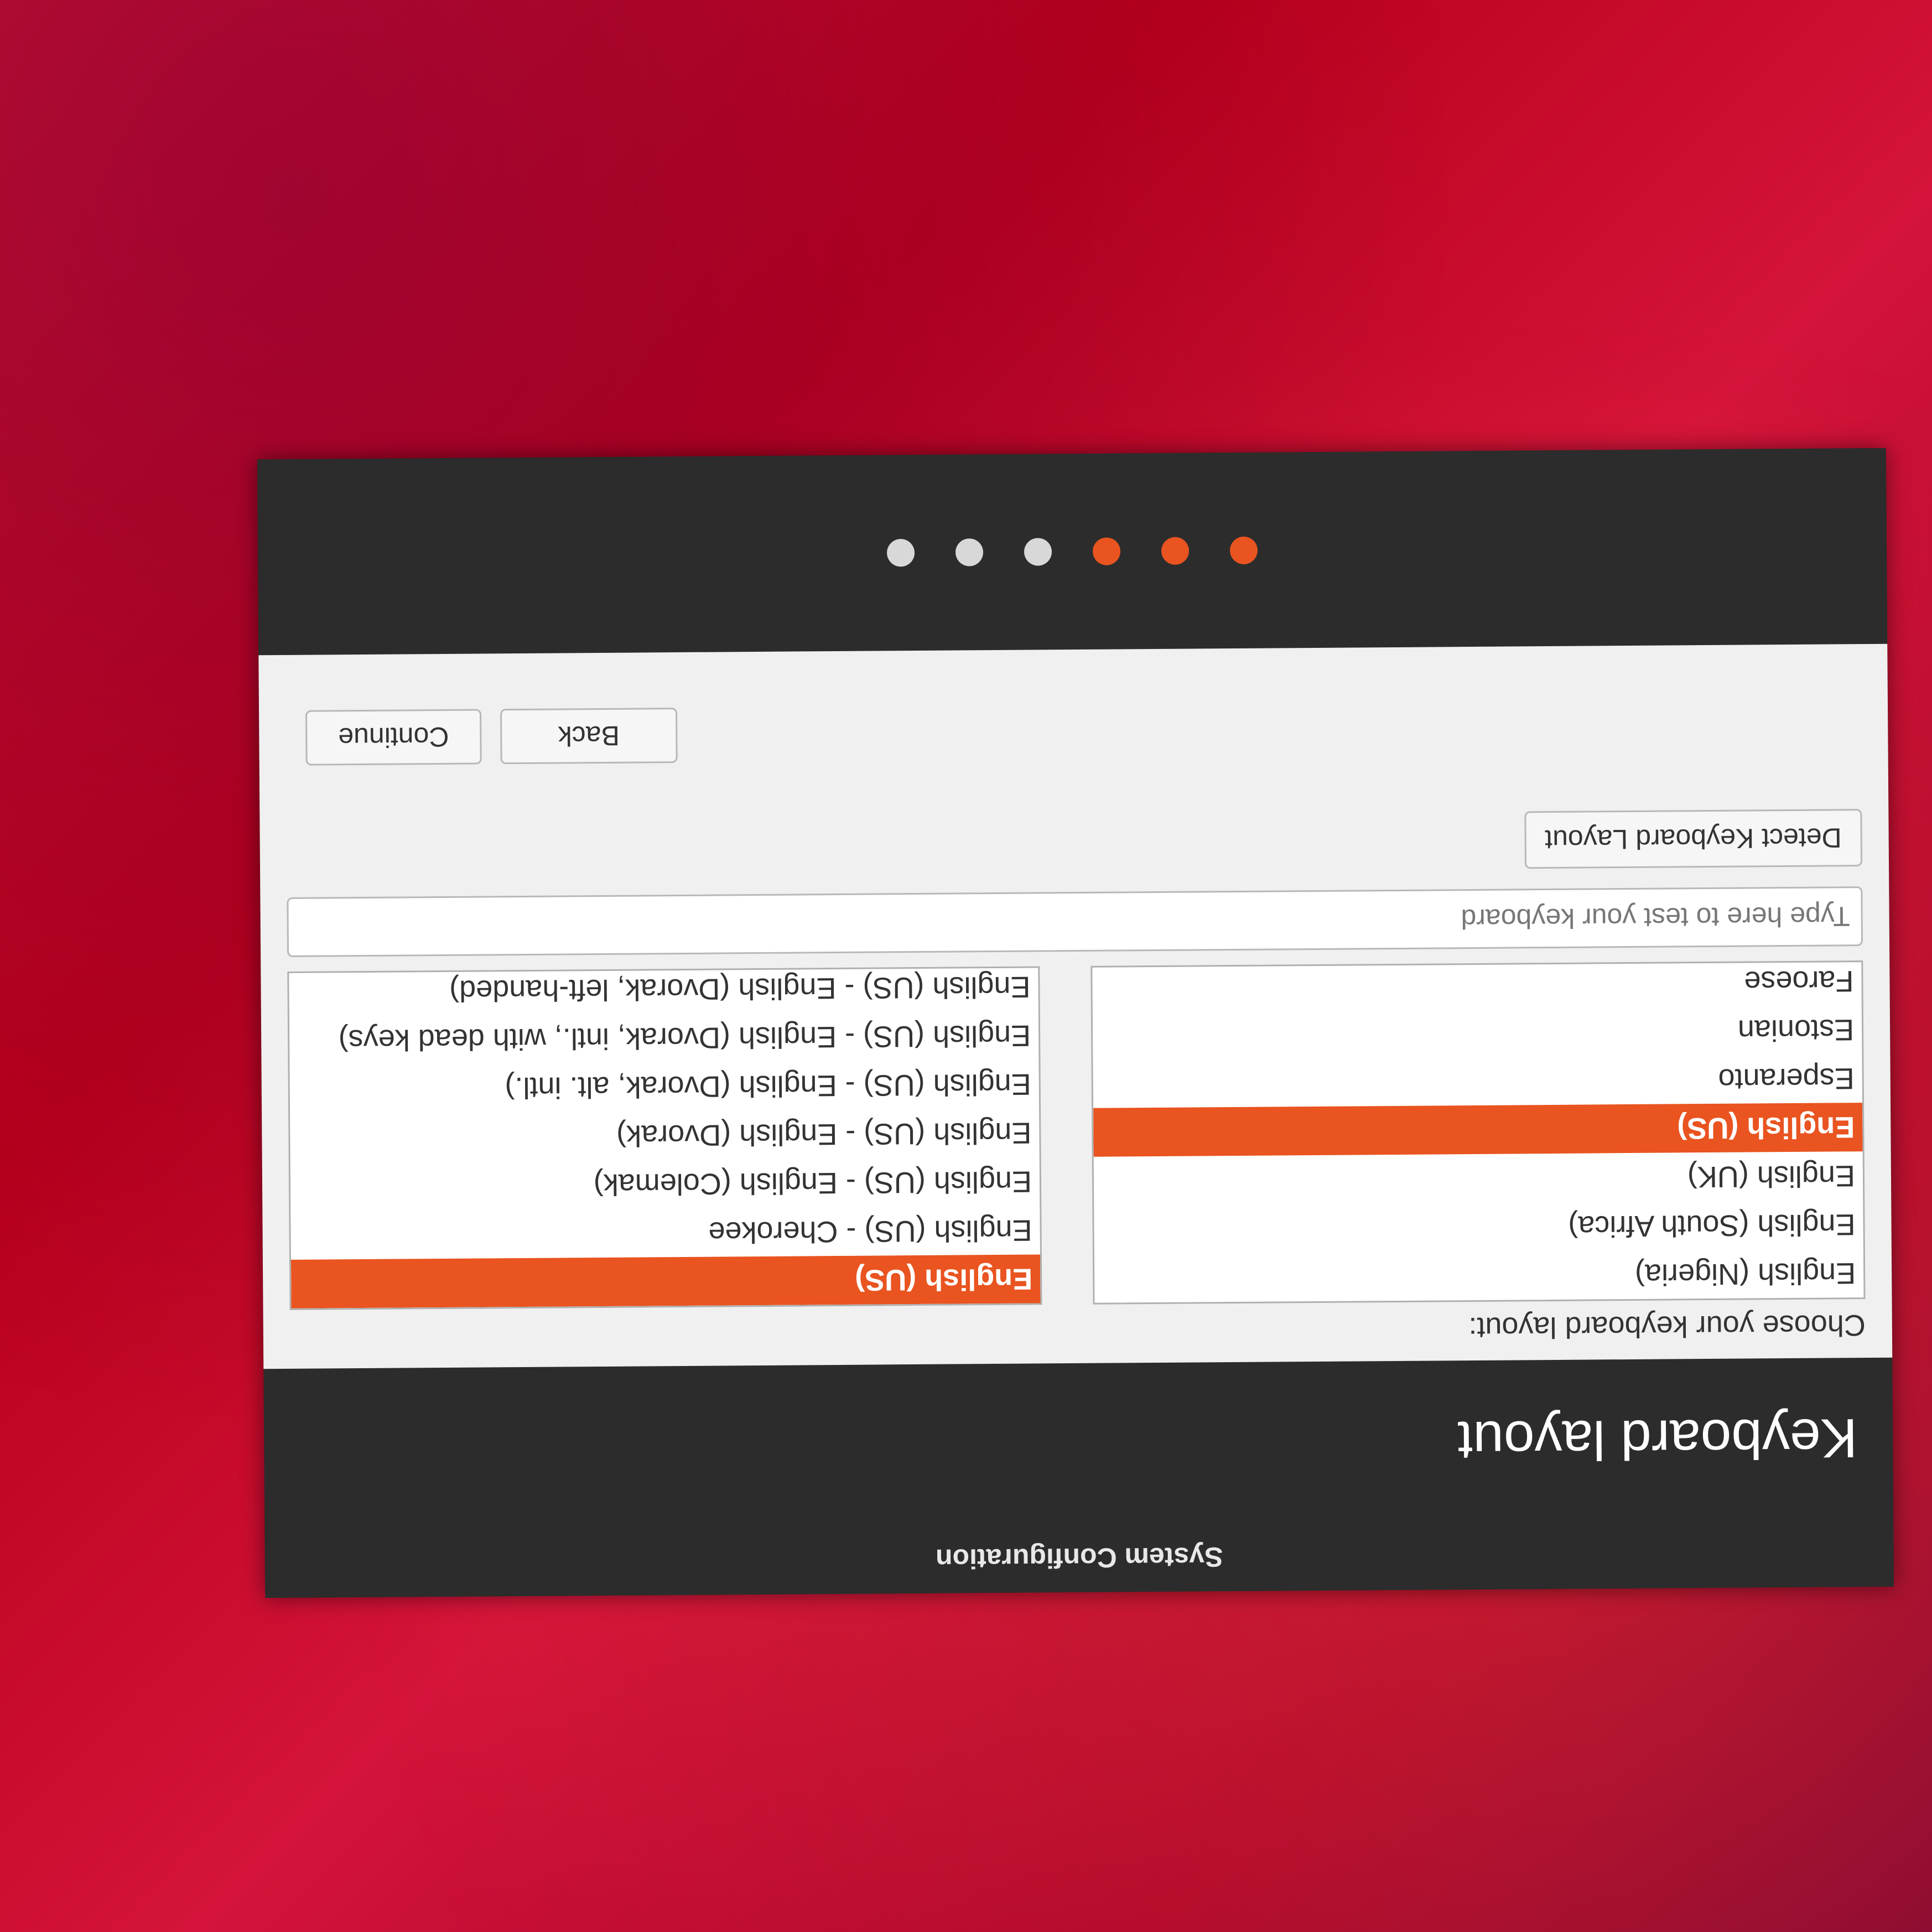  What do you see at coordinates (1479, 1276) in the screenshot?
I see `language-item: English (Nigeria)` at bounding box center [1479, 1276].